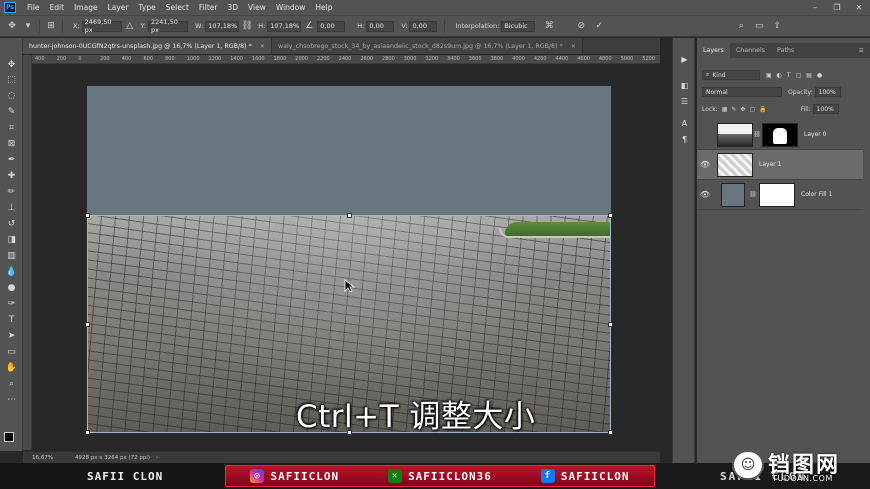  What do you see at coordinates (323, 7) in the screenshot?
I see `menu-help: Help` at bounding box center [323, 7].